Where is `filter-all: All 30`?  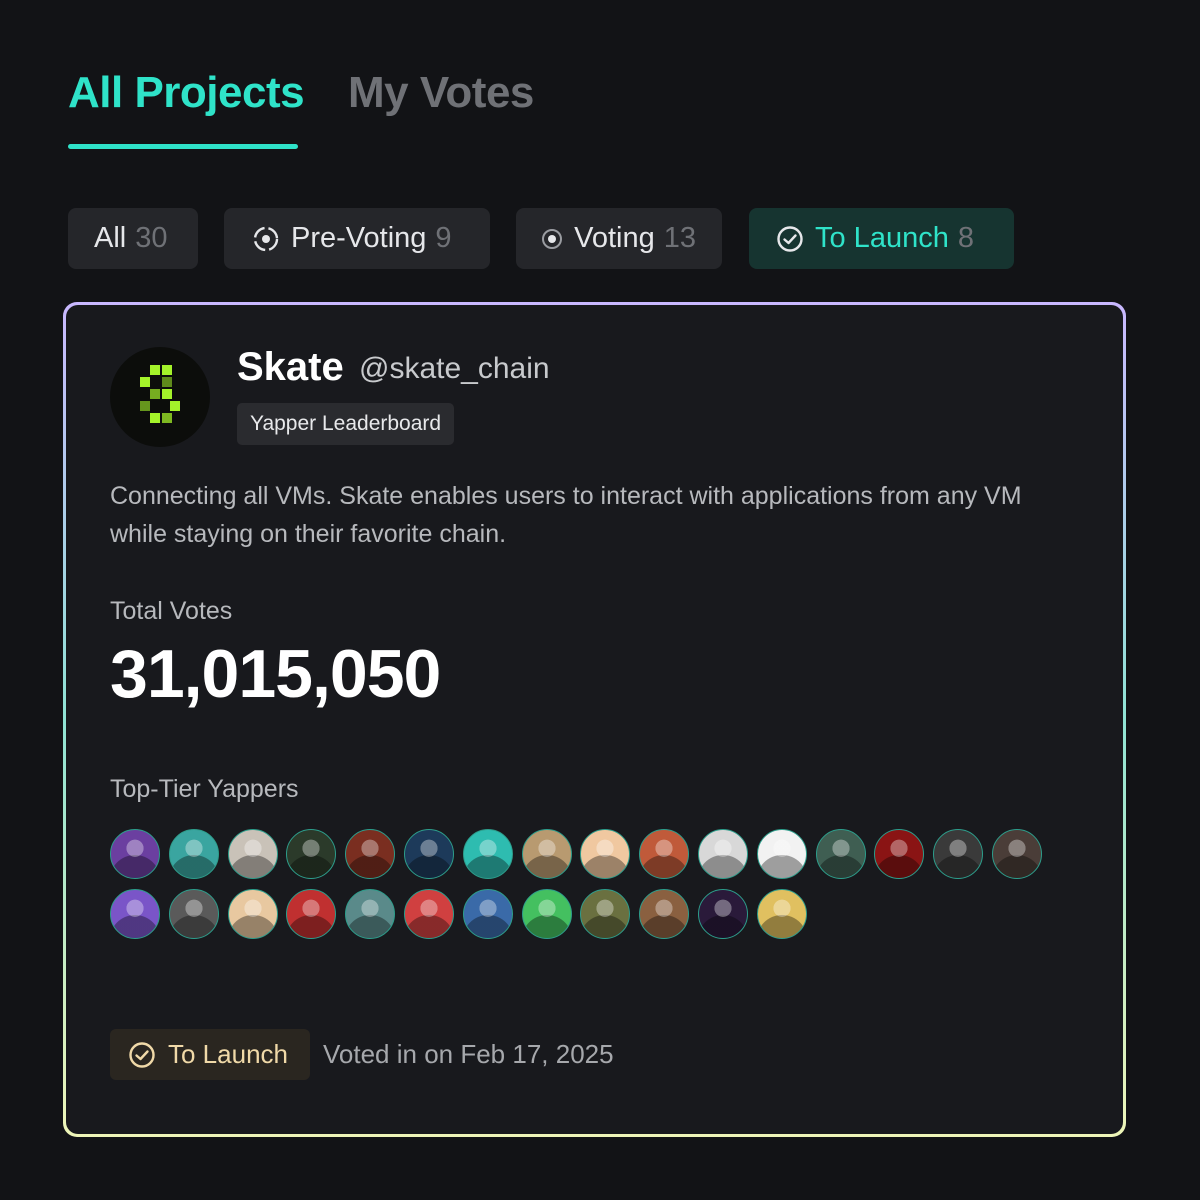
filter-all: All 30 is located at coordinates (133, 238).